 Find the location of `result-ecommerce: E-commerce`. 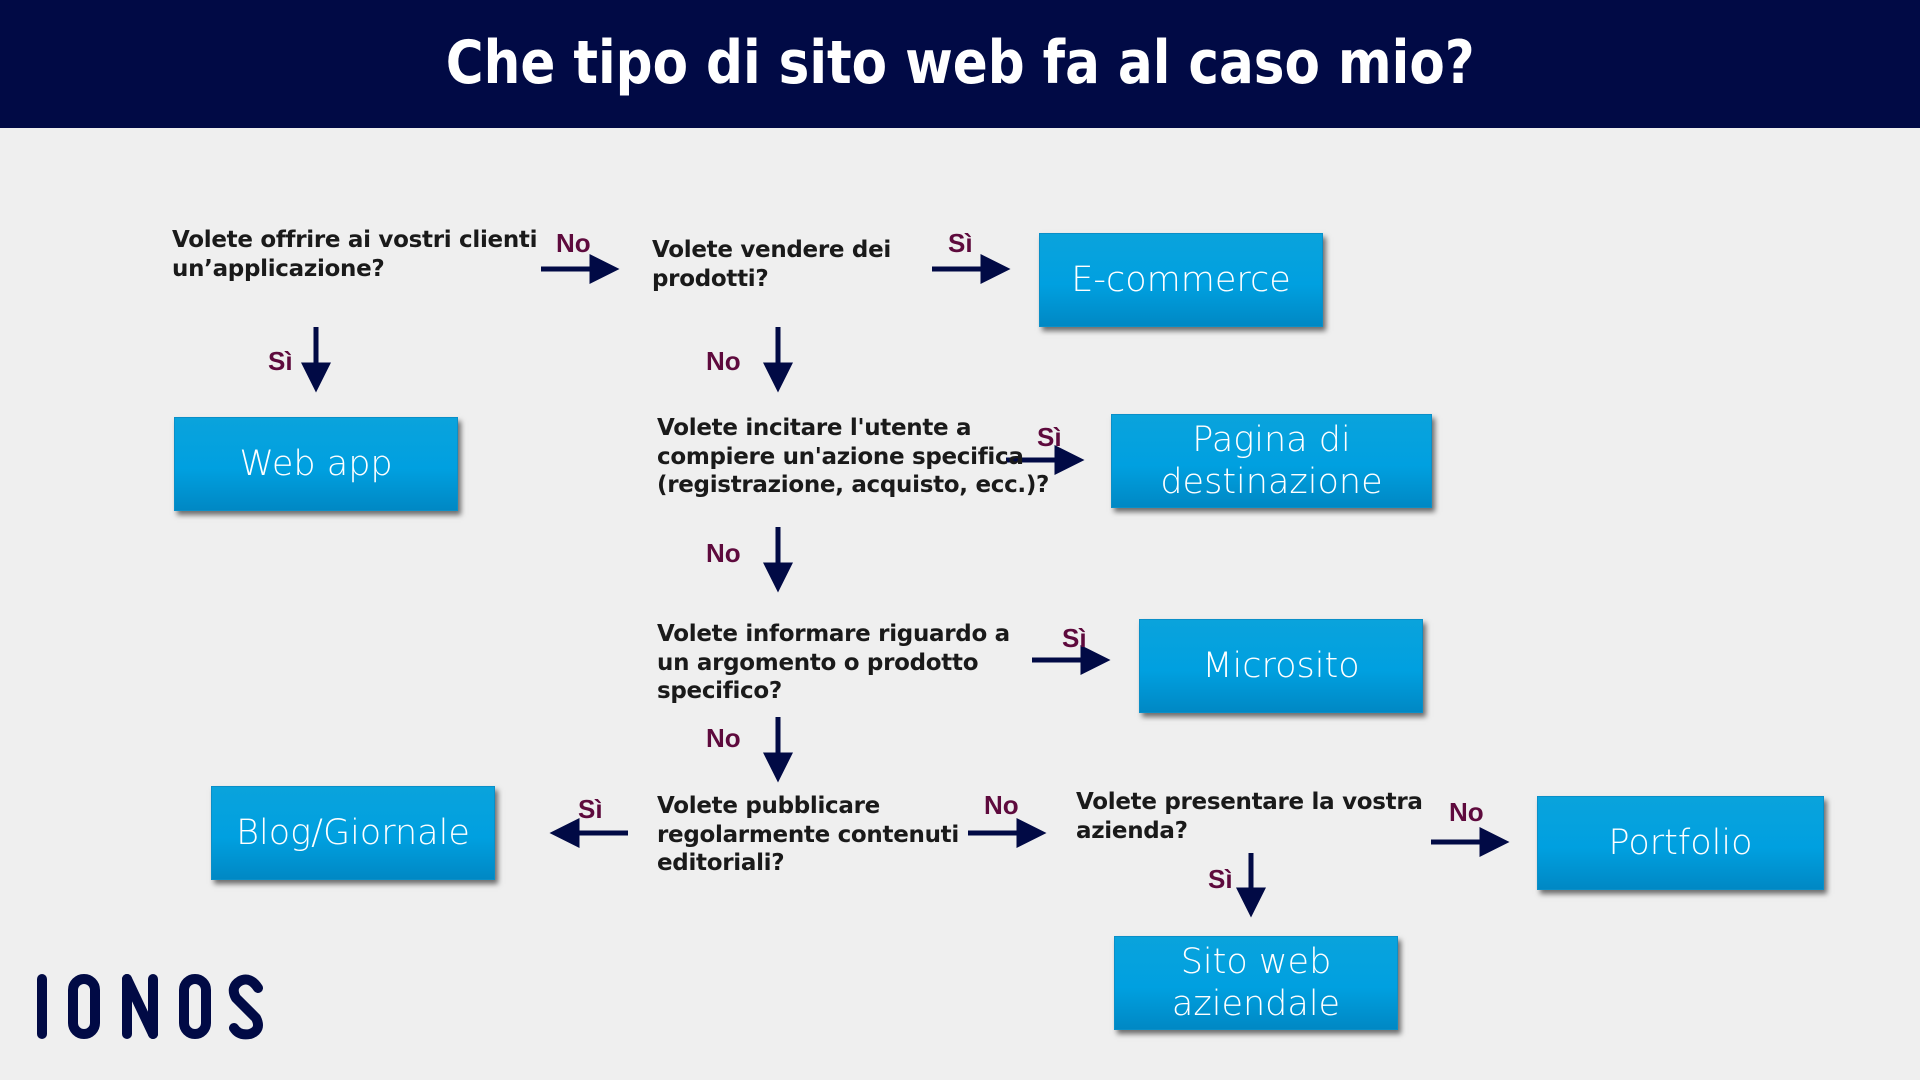

result-ecommerce: E-commerce is located at coordinates (1181, 280).